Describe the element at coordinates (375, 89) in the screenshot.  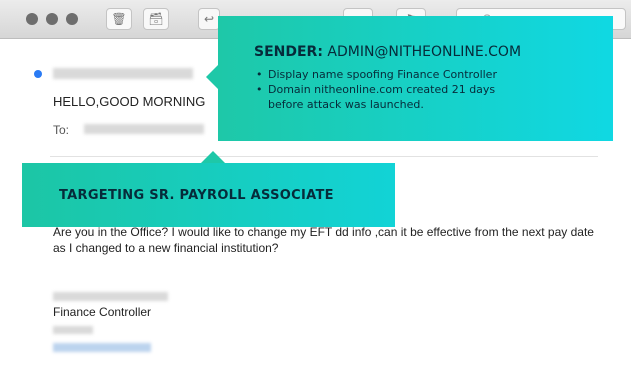
I see `finding-item: Domain nitheonline.com created 21 days` at that location.